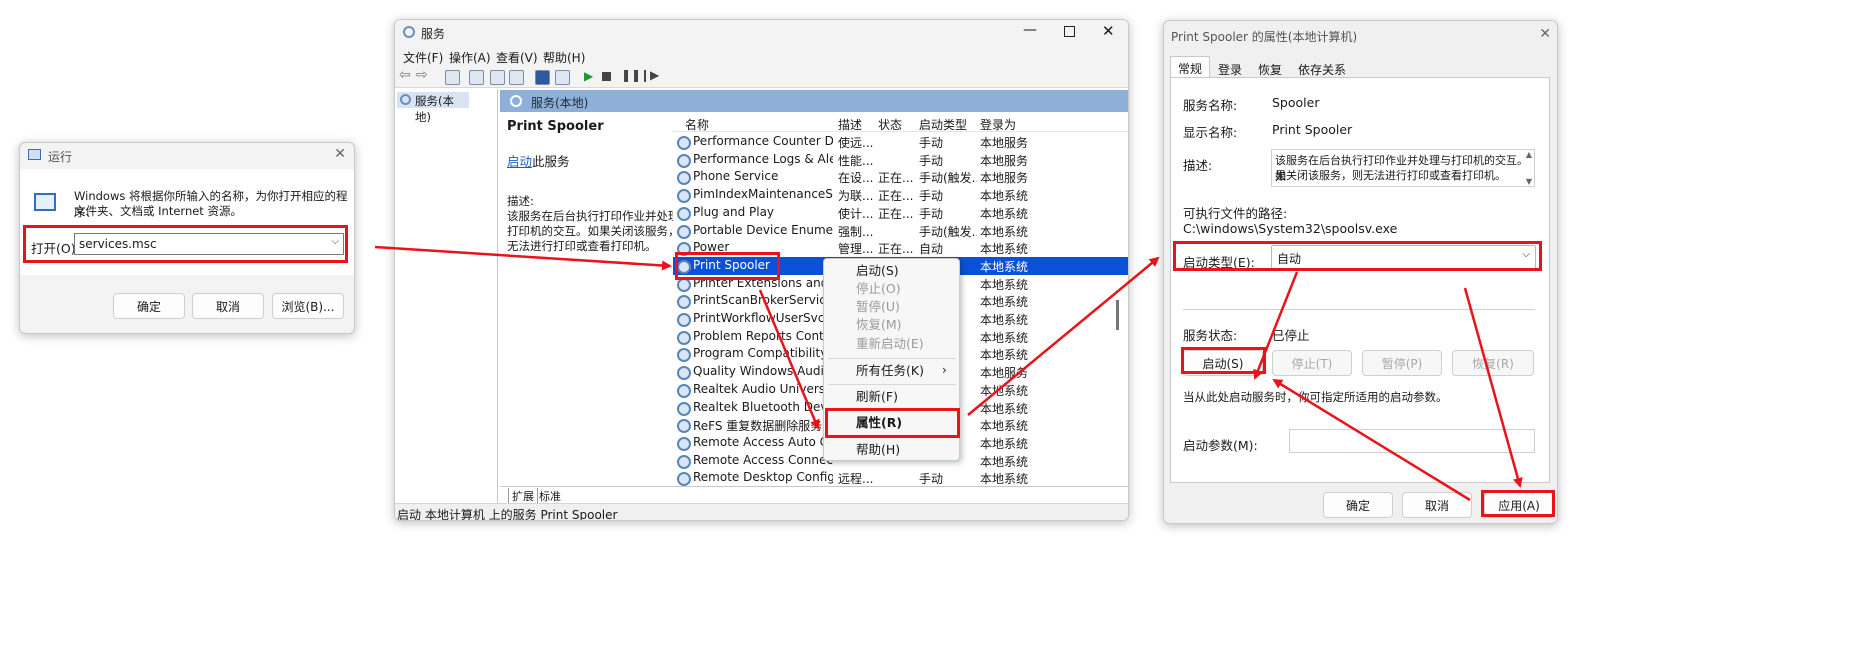 Image resolution: width=1862 pixels, height=650 pixels. I want to click on table-row: Performance Counter DL... 使远... 手动 本地服务, so click(900, 142).